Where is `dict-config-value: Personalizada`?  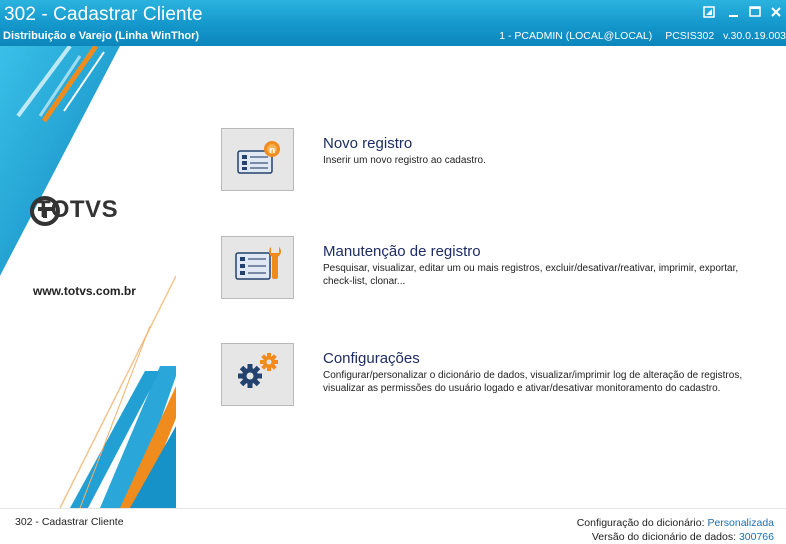 dict-config-value: Personalizada is located at coordinates (740, 523).